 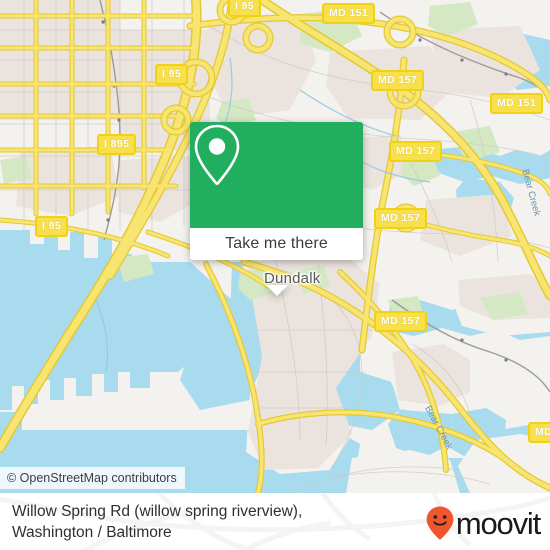 What do you see at coordinates (217, 154) in the screenshot?
I see `location-pin-icon` at bounding box center [217, 154].